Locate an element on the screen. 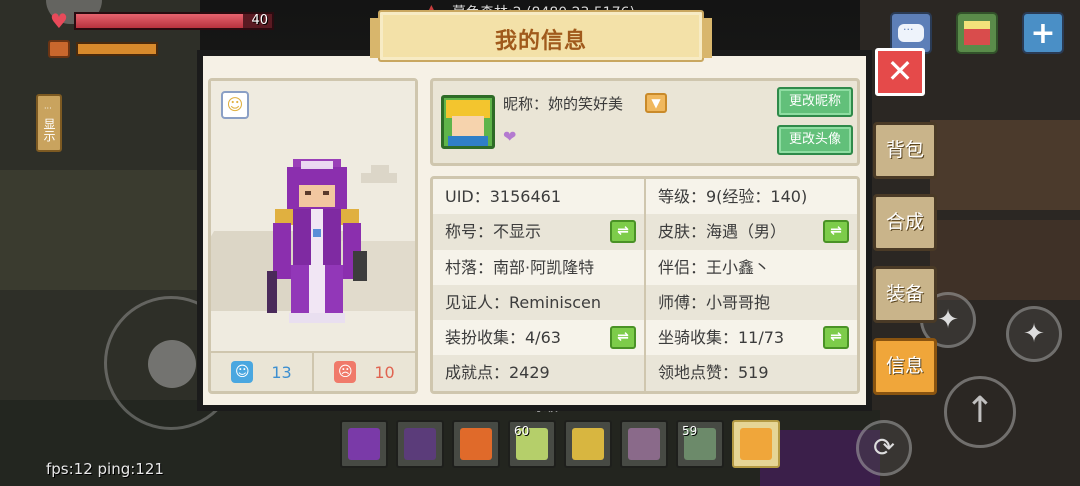  table-row: 称号：不显示 ⇌ 皮肤：海遇（男） ⇌ is located at coordinates (645, 232).